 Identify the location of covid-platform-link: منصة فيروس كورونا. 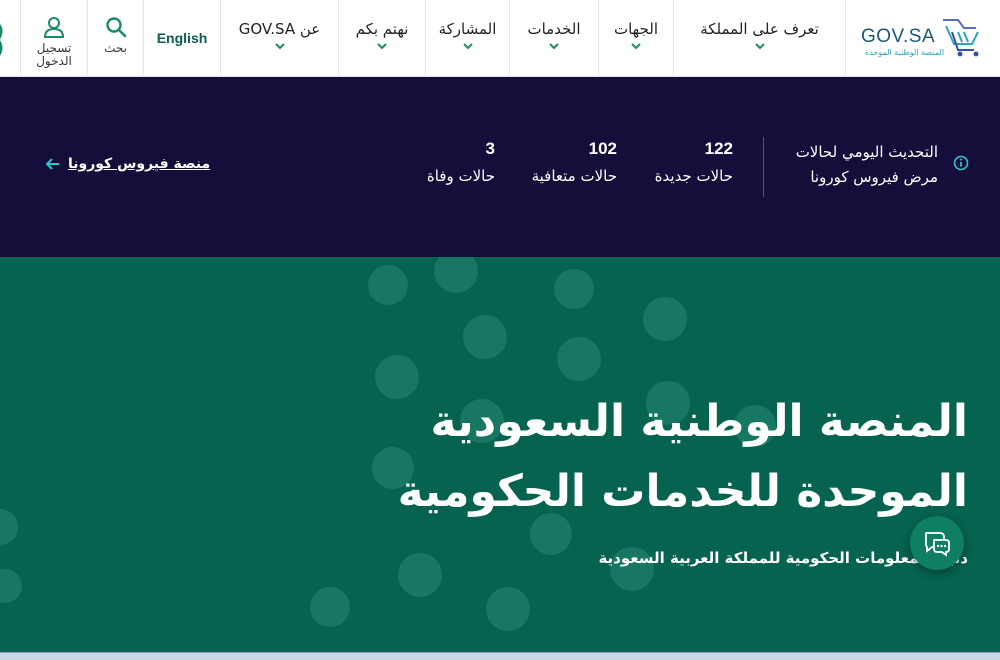
(128, 164).